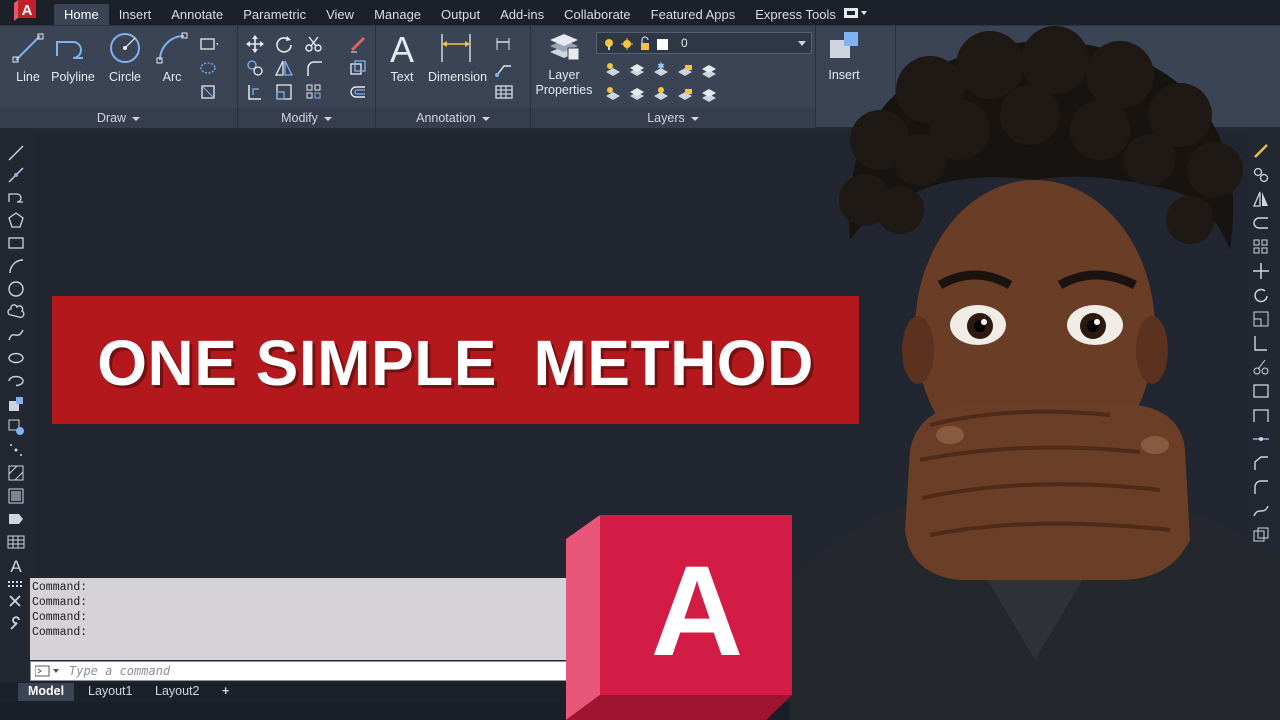  What do you see at coordinates (225, 692) in the screenshot?
I see `add-layout-button: +` at bounding box center [225, 692].